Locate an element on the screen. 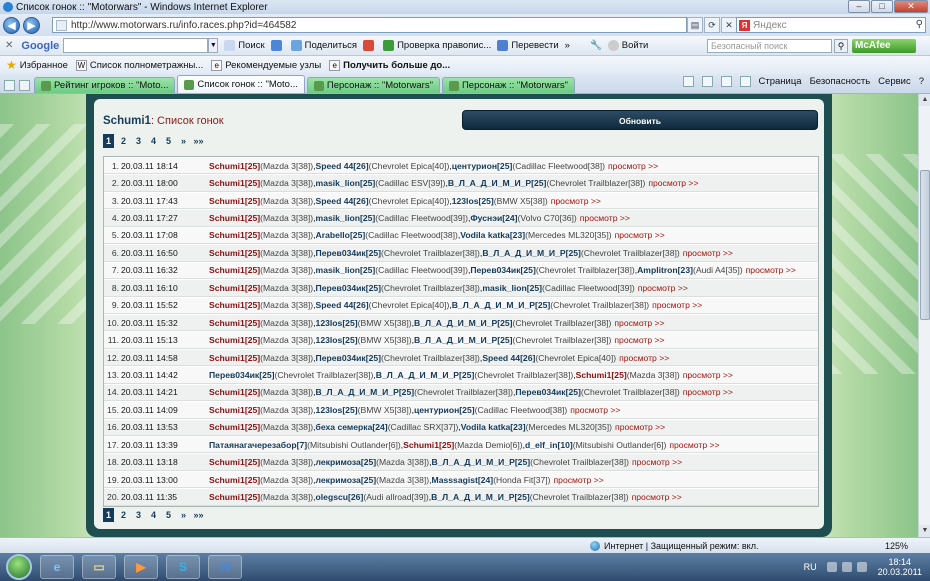  zoom-level: 125% is located at coordinates (896, 546).